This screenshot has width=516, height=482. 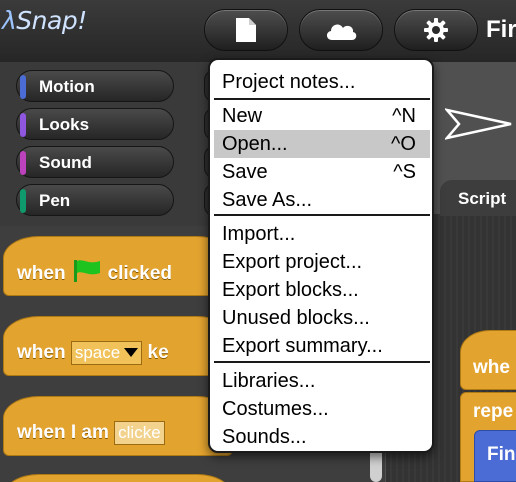 I want to click on cloud-icon, so click(x=341, y=32).